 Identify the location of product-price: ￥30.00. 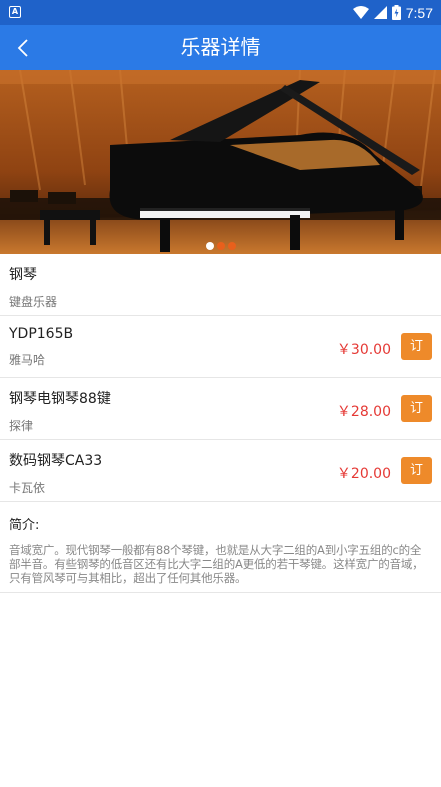
(363, 350).